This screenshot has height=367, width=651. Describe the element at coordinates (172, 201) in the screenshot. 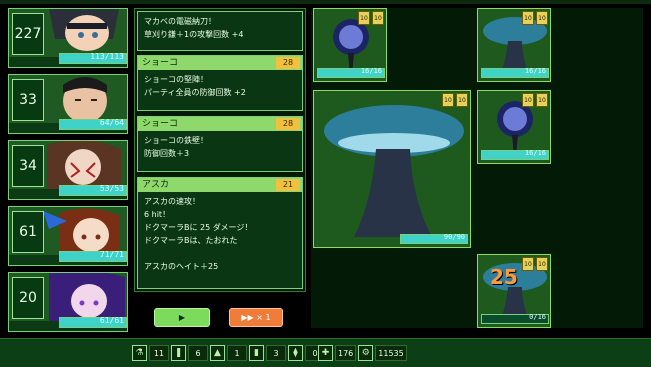

I see `log-line: アスカの速攻！` at that location.